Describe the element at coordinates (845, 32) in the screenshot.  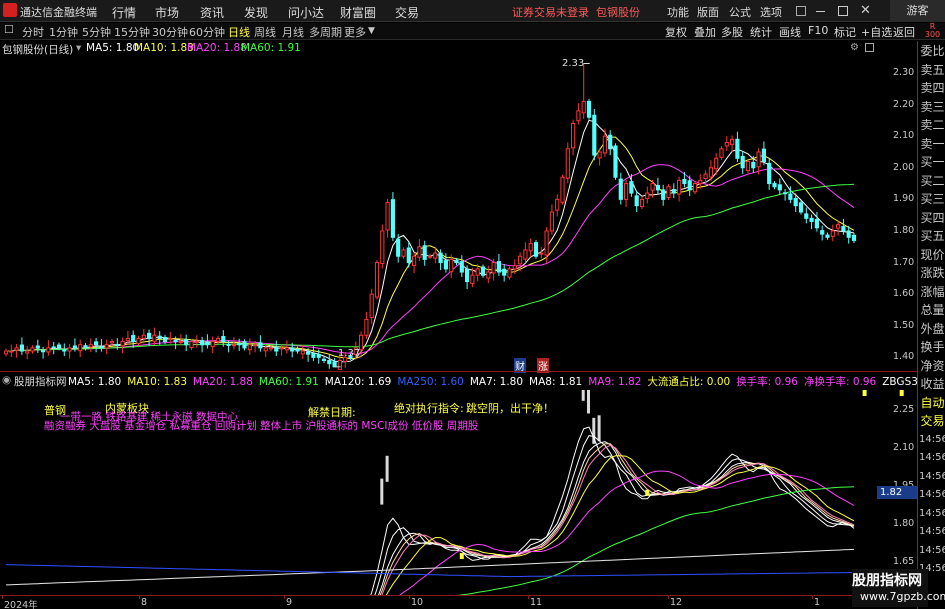
I see `btn-biaoji: 标记` at that location.